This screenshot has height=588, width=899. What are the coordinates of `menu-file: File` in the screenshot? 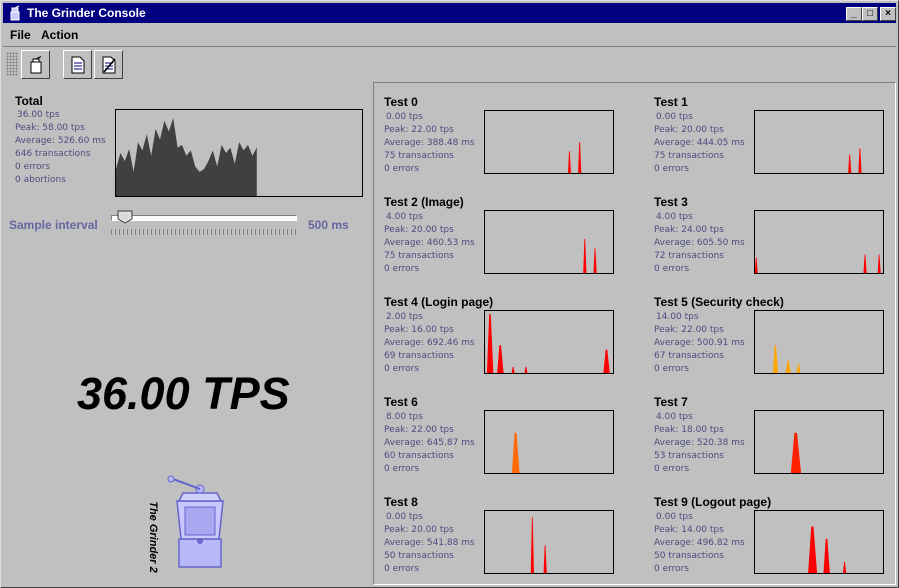 It's located at (20, 35).